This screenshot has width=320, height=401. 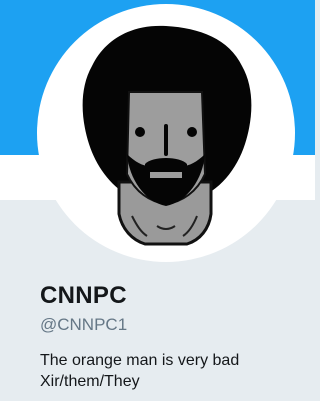 I want to click on mouth, so click(x=166, y=175).